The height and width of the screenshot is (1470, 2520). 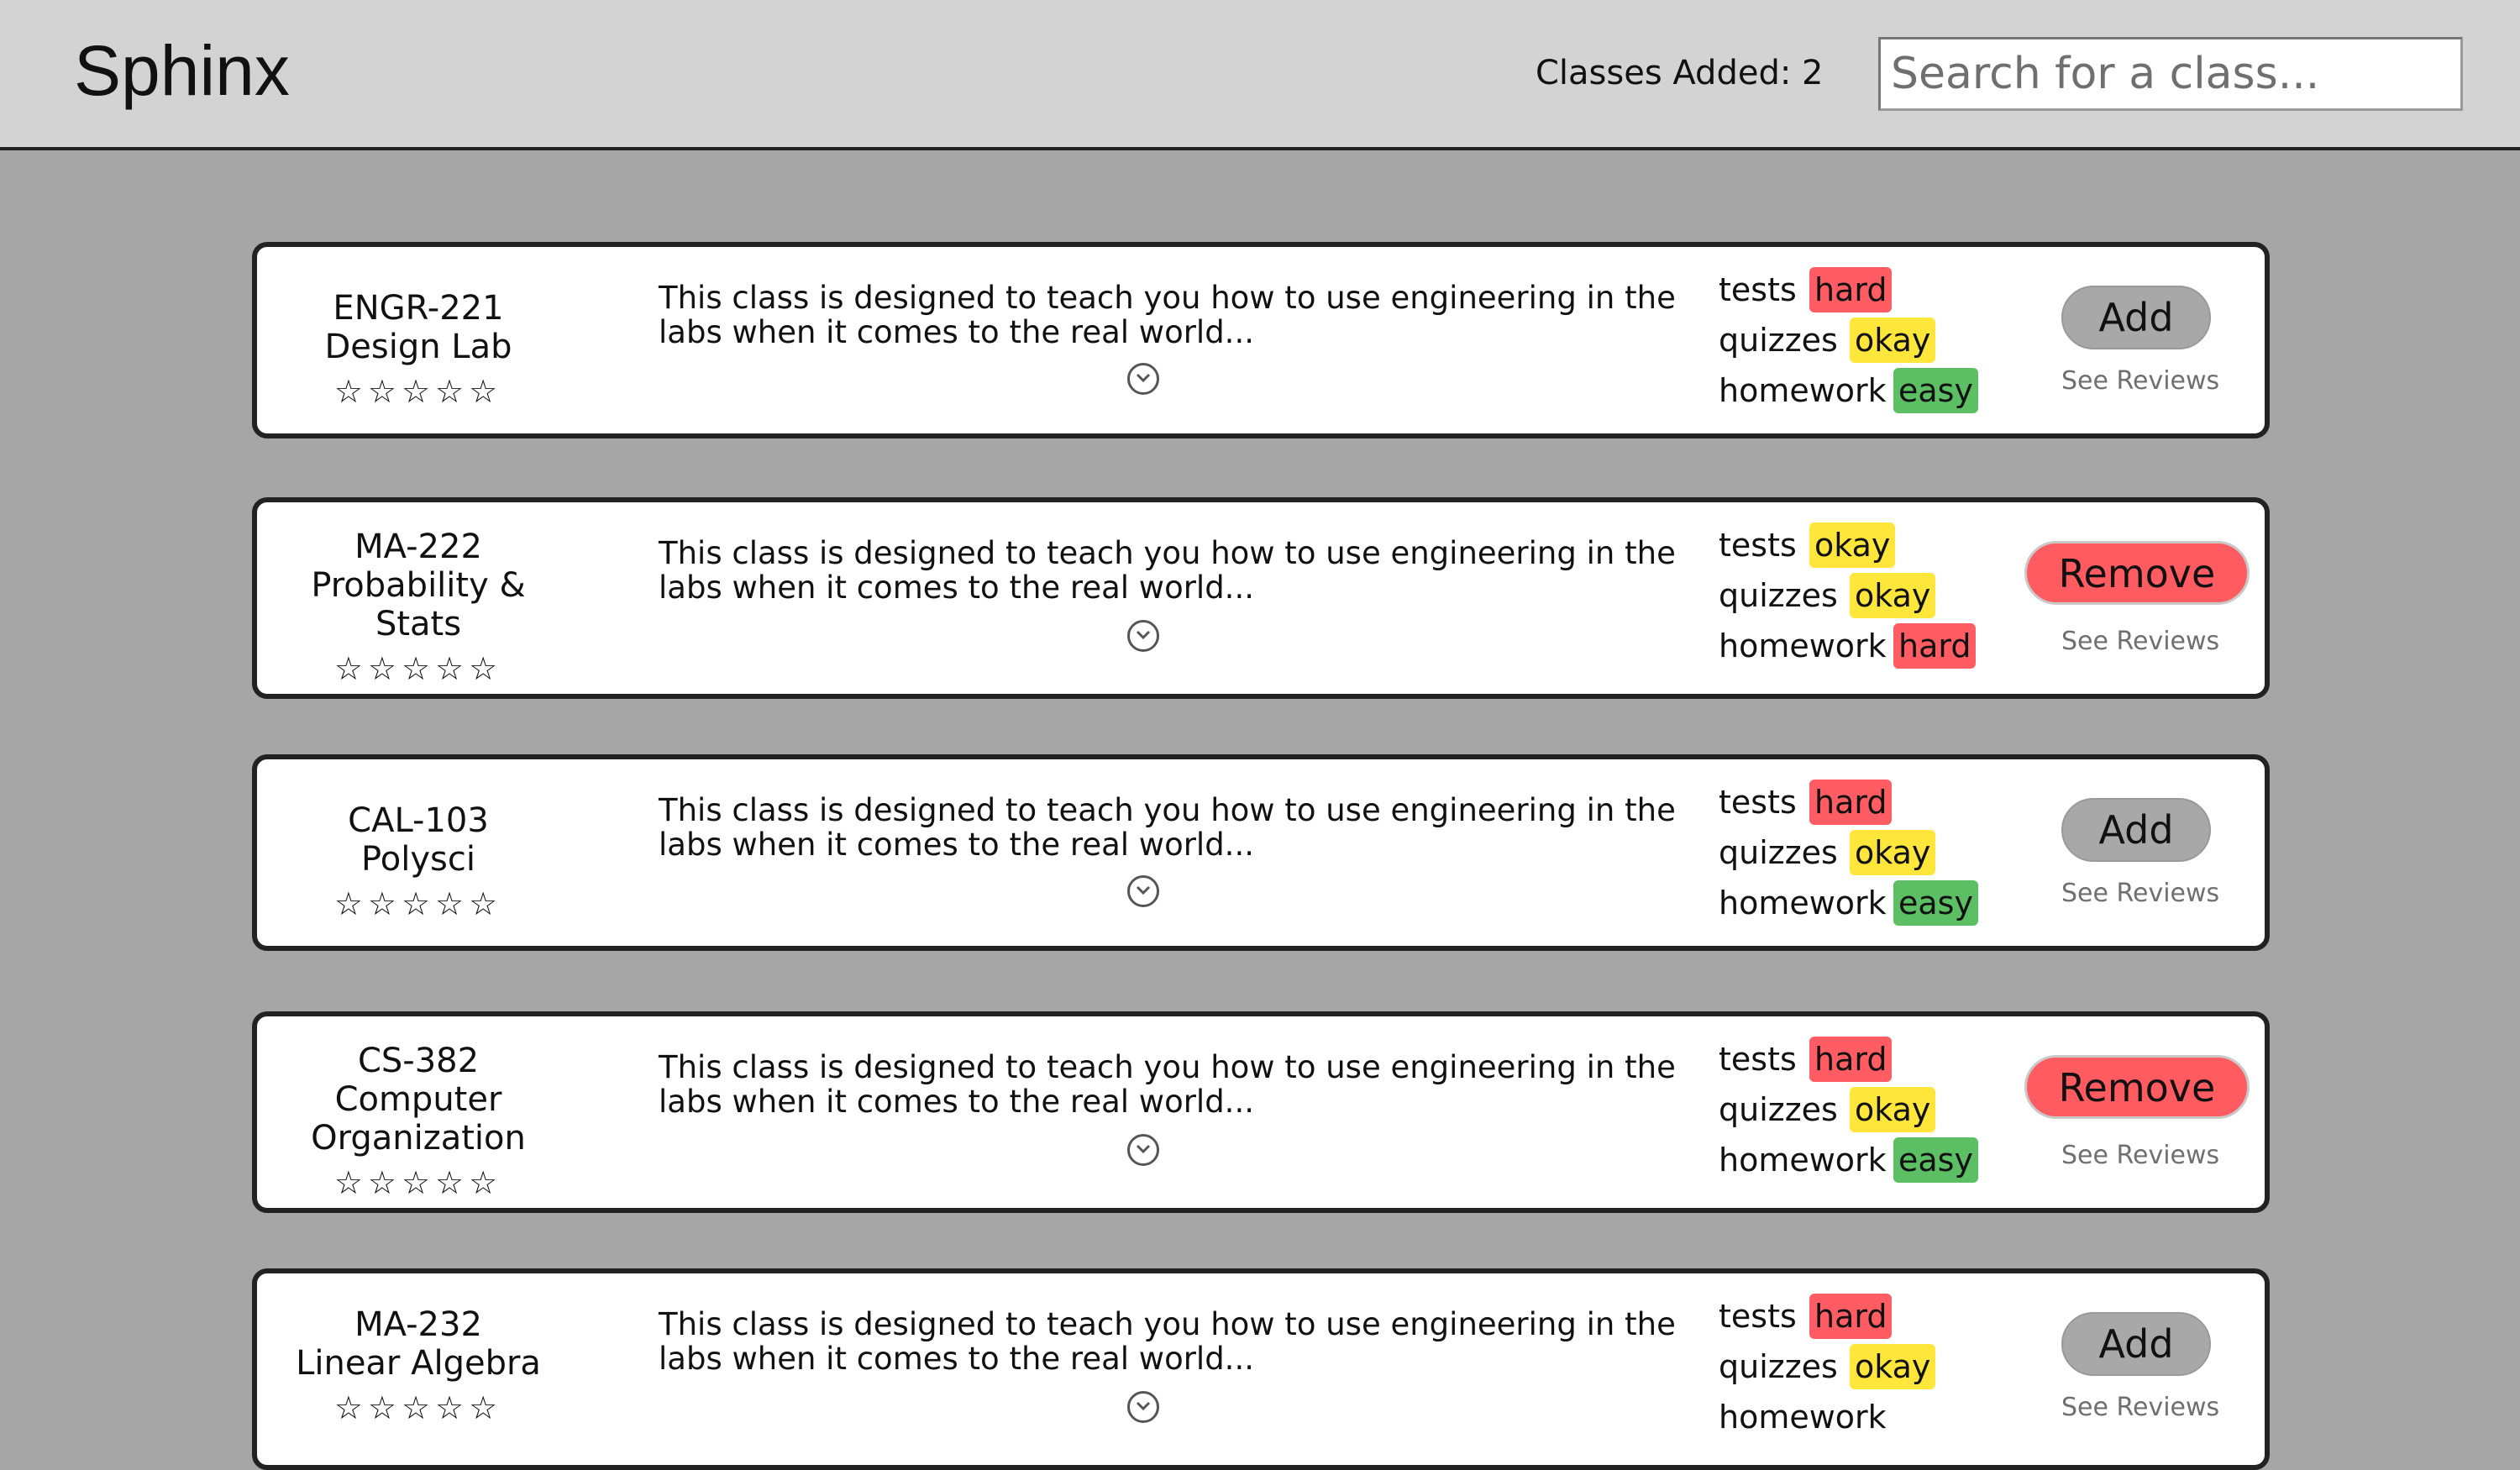 What do you see at coordinates (182, 70) in the screenshot?
I see `logo: Sphinx` at bounding box center [182, 70].